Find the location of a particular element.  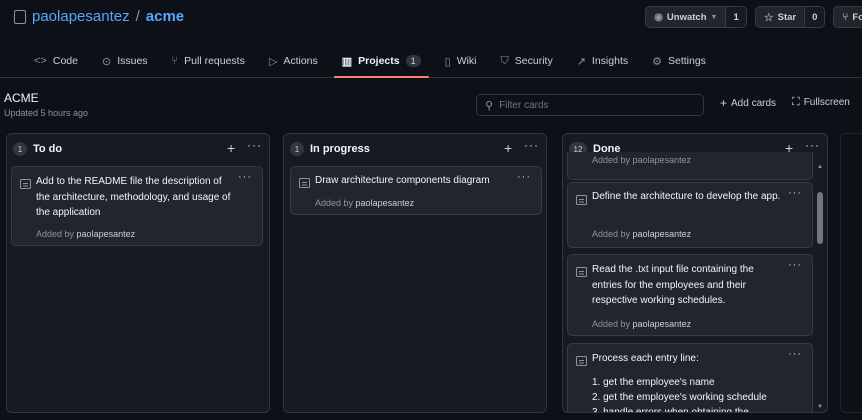

watch-button: ◉ Unwatch ▼ is located at coordinates (685, 17).